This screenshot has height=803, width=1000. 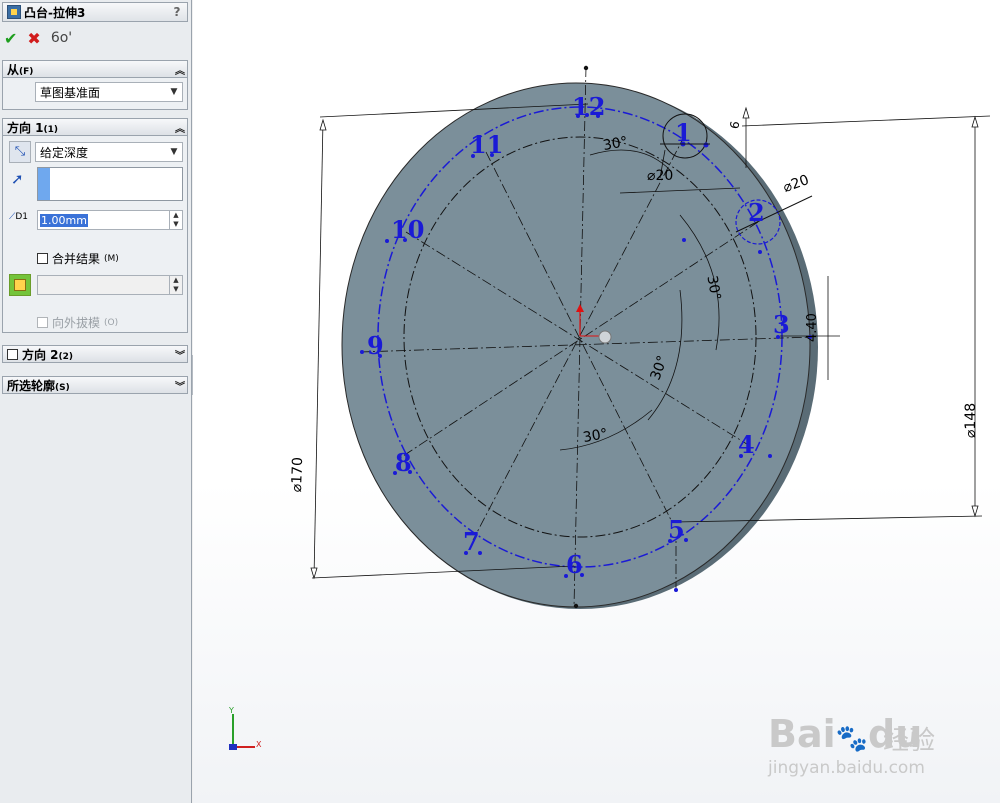 I want to click on dimension-148-label: ⌀148, so click(x=971, y=420).